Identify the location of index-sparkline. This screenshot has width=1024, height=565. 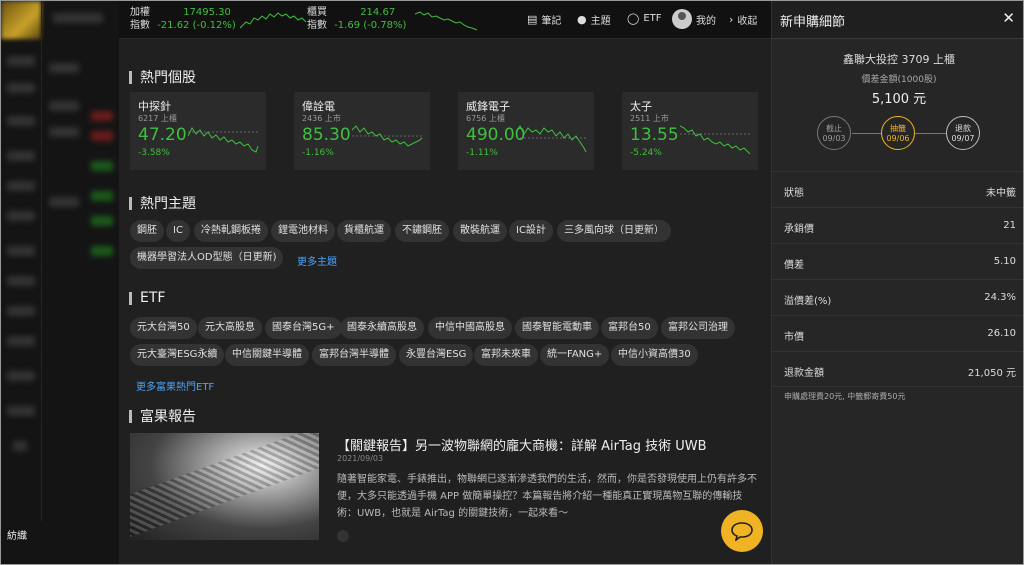
(273, 20).